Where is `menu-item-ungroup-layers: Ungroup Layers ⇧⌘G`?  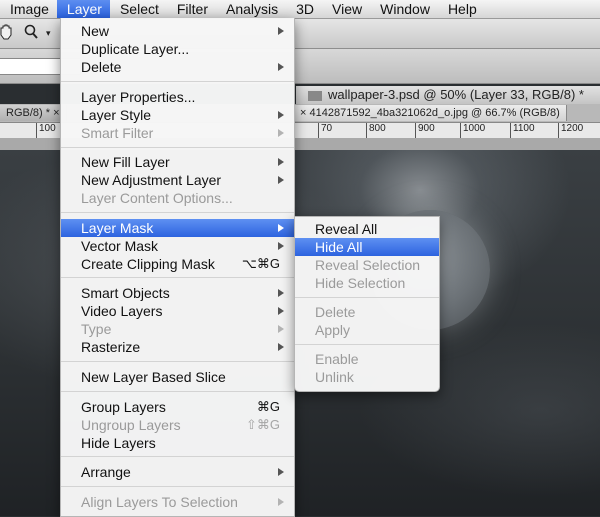 menu-item-ungroup-layers: Ungroup Layers ⇧⌘G is located at coordinates (180, 425).